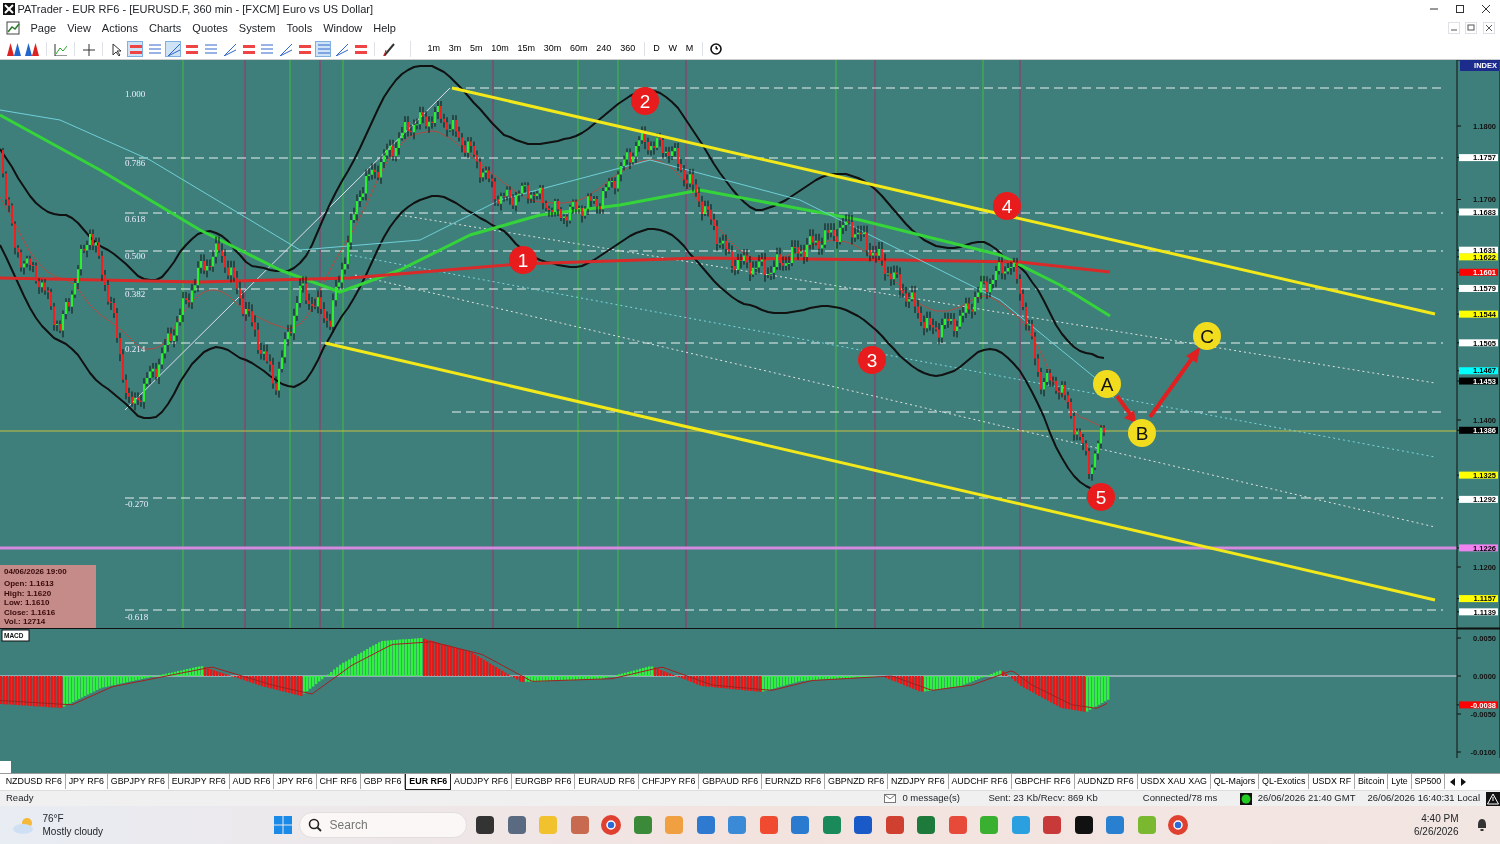  Describe the element at coordinates (338, 781) in the screenshot. I see `symbol-tab: CHF RF6` at that location.